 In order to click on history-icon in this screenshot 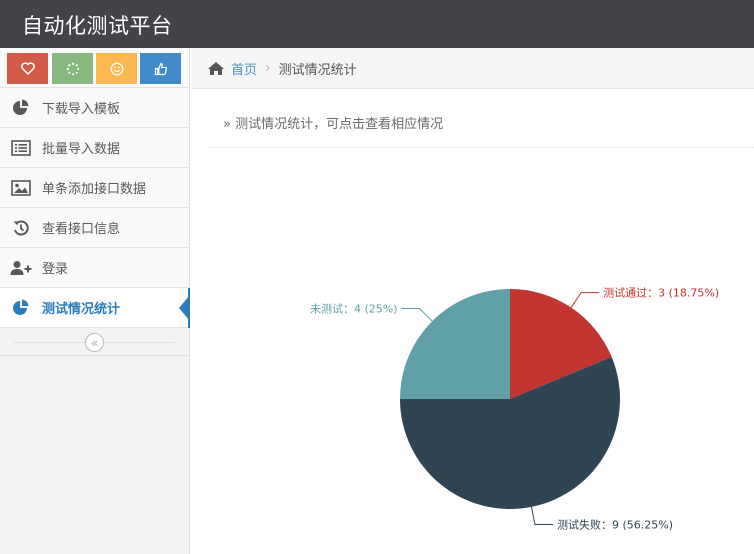, I will do `click(21, 228)`.